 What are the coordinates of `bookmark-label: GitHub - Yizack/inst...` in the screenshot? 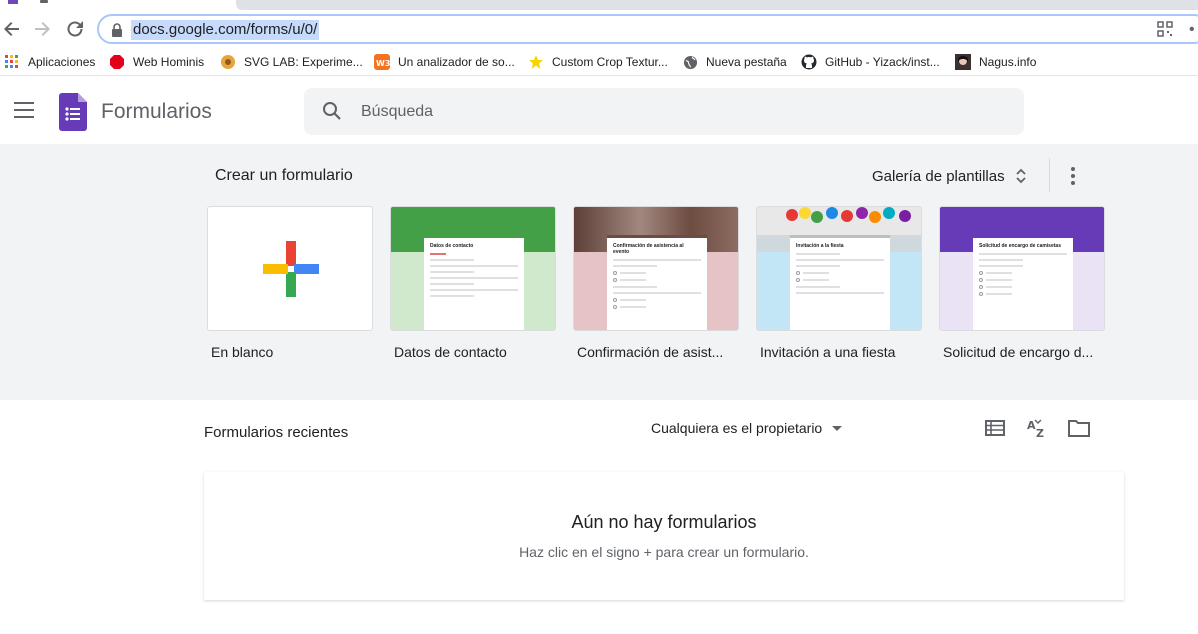 It's located at (882, 62).